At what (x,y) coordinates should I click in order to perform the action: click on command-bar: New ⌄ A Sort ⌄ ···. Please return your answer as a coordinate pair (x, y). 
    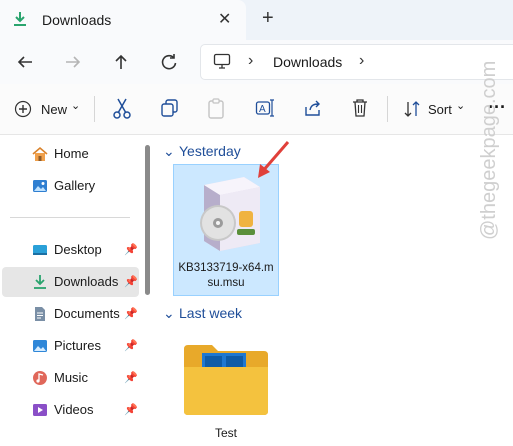
    Looking at the image, I should click on (256, 109).